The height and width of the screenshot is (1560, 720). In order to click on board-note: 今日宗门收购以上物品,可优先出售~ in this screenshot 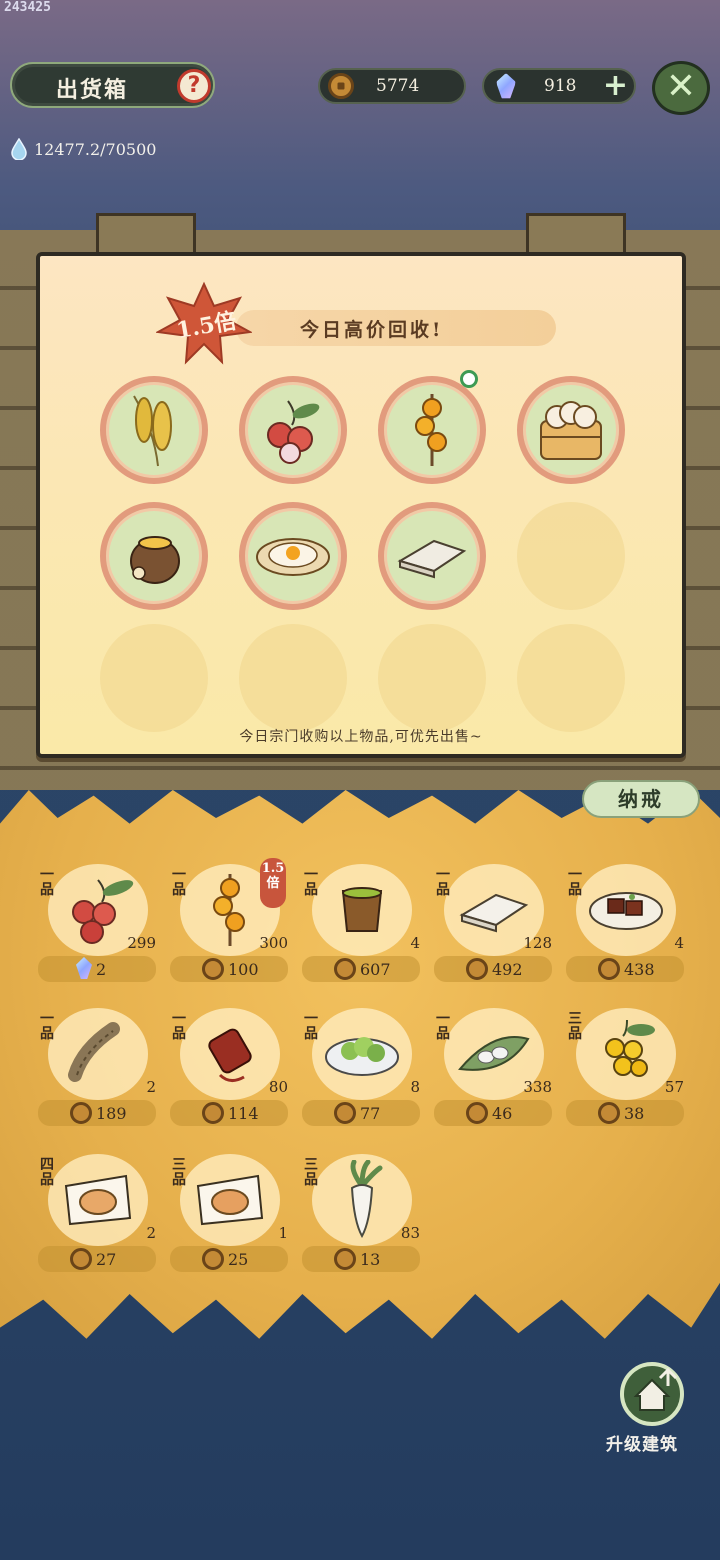, I will do `click(361, 737)`.